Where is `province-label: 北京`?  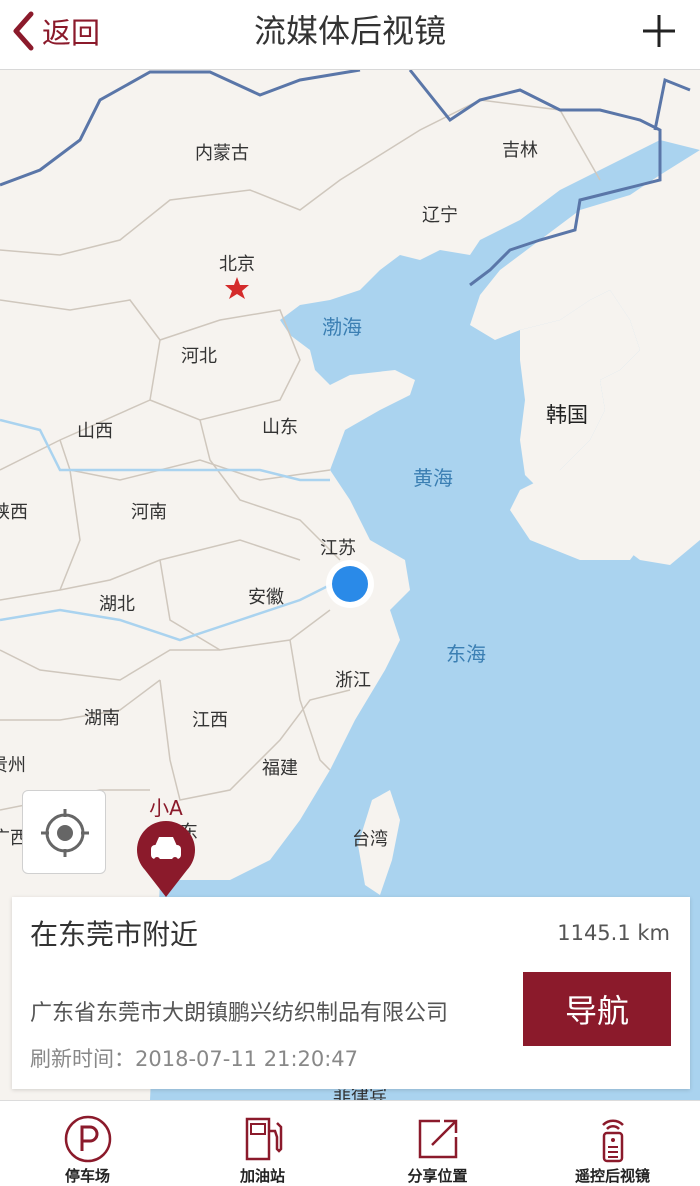
province-label: 北京 is located at coordinates (237, 264).